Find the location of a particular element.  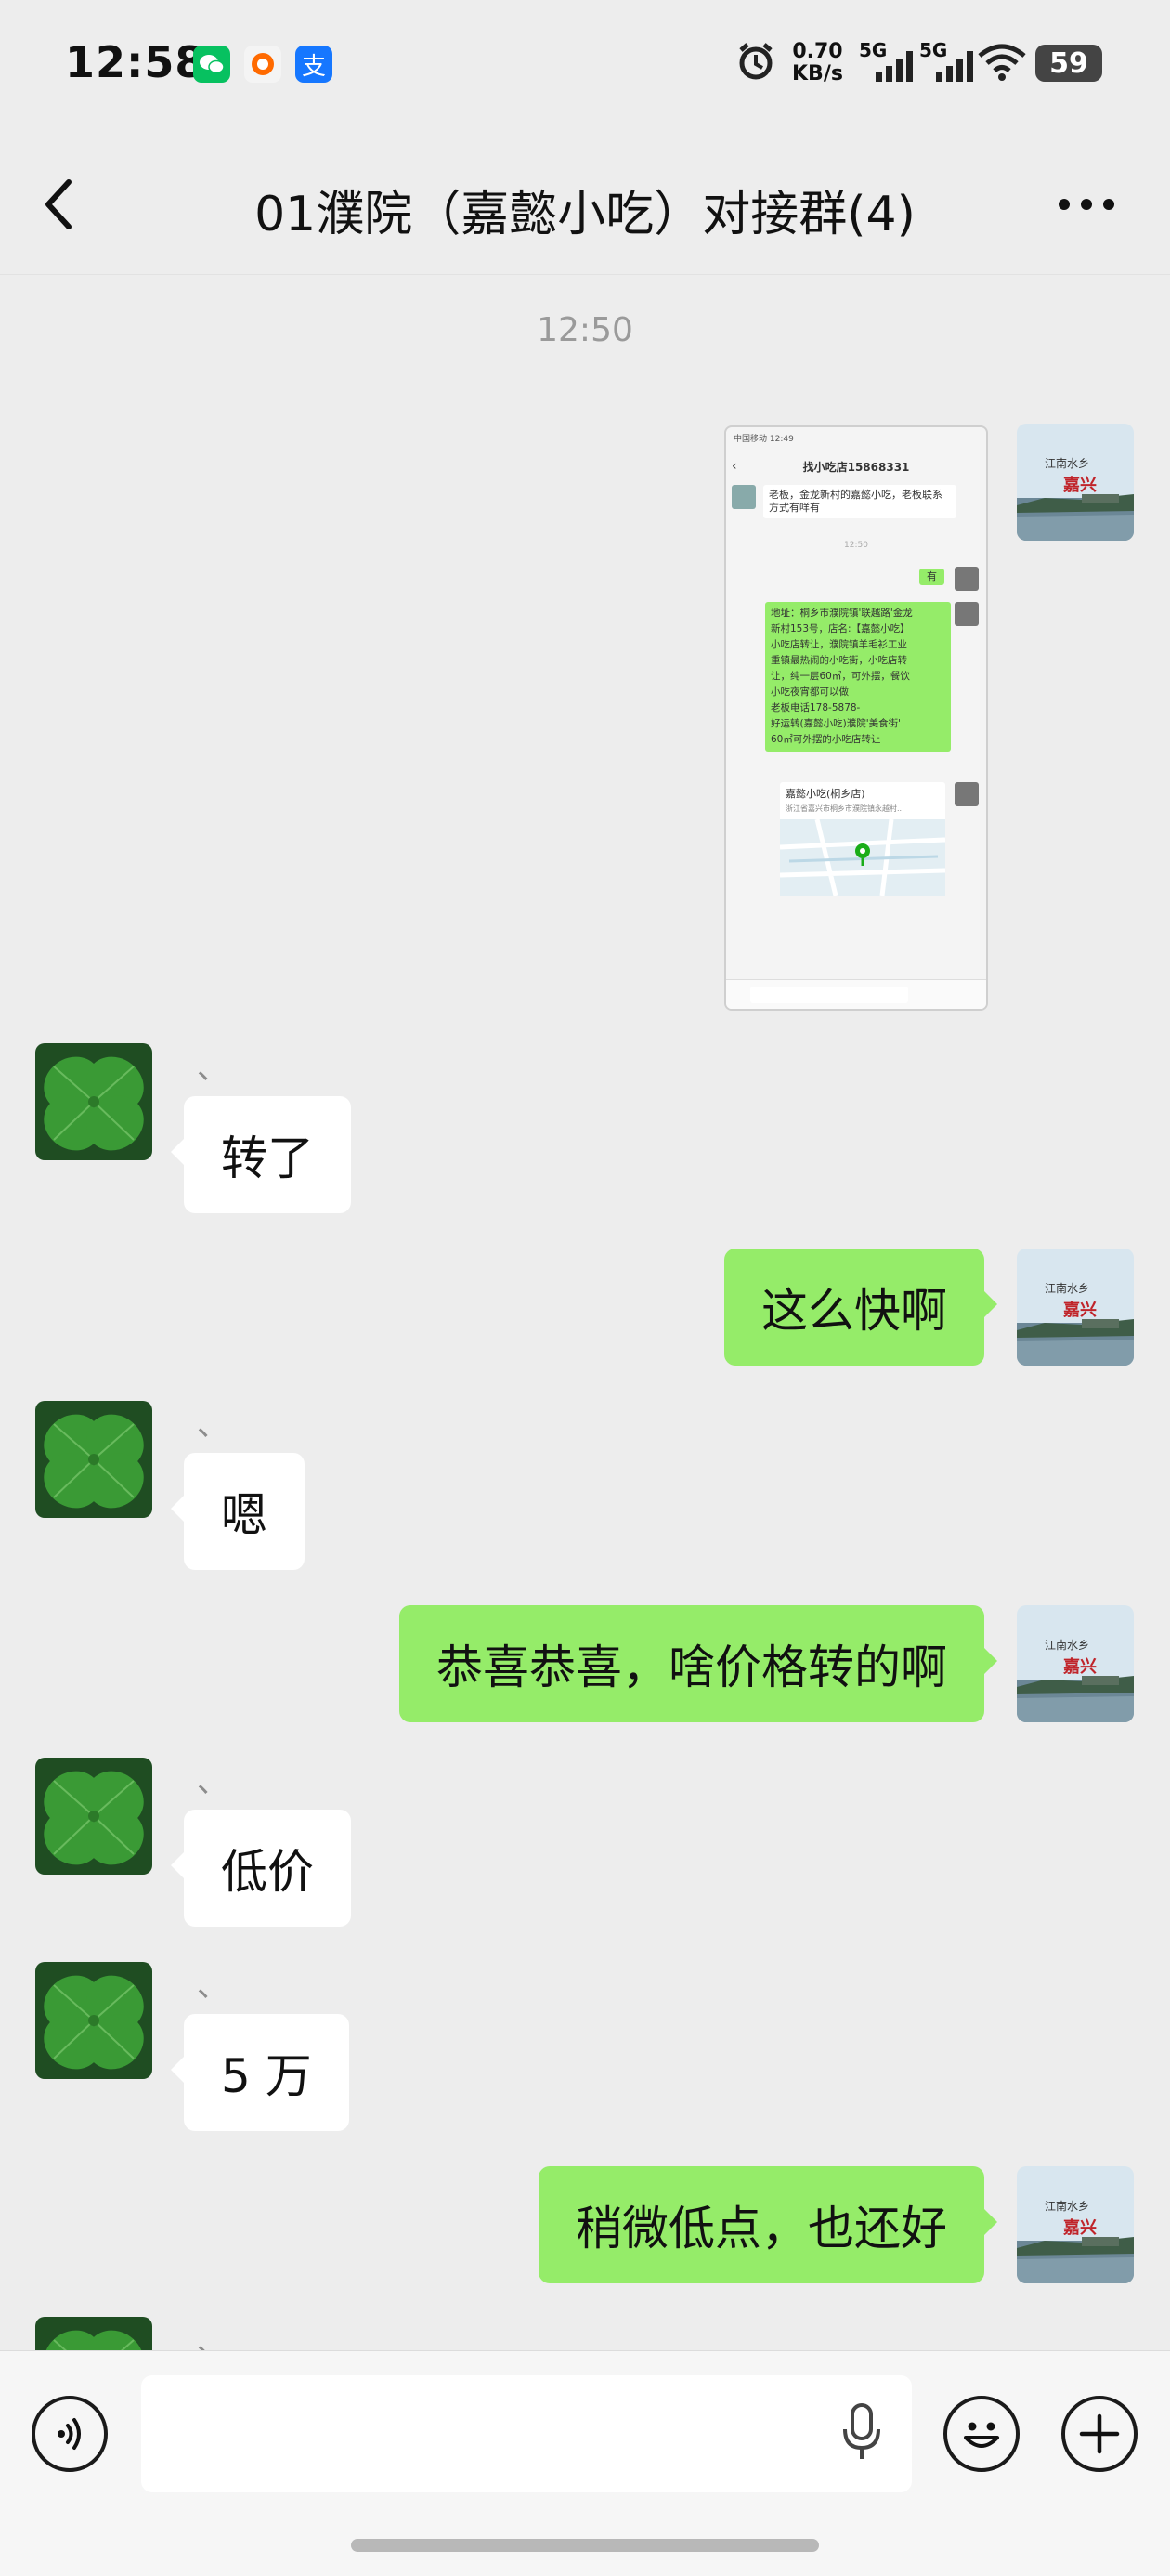

status-time: 12:58 is located at coordinates (135, 62).